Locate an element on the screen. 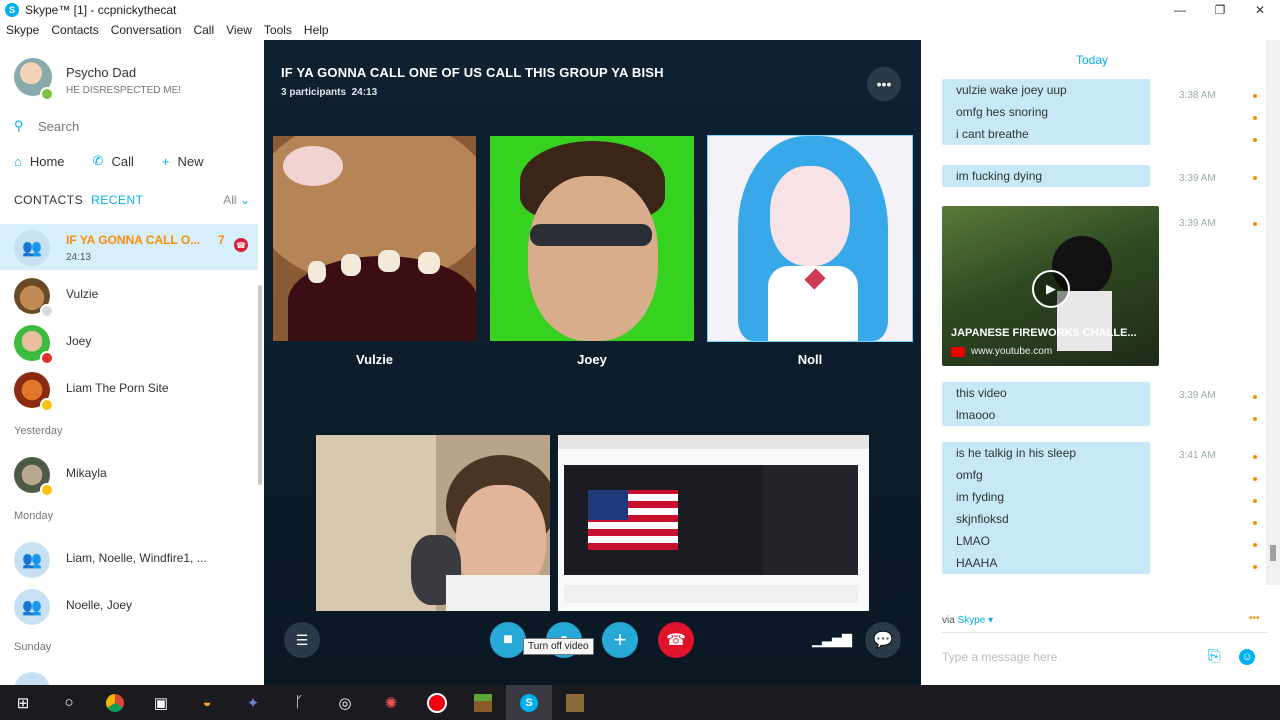 The height and width of the screenshot is (720, 1280). more-compose-options-button: ••• is located at coordinates (1254, 618).